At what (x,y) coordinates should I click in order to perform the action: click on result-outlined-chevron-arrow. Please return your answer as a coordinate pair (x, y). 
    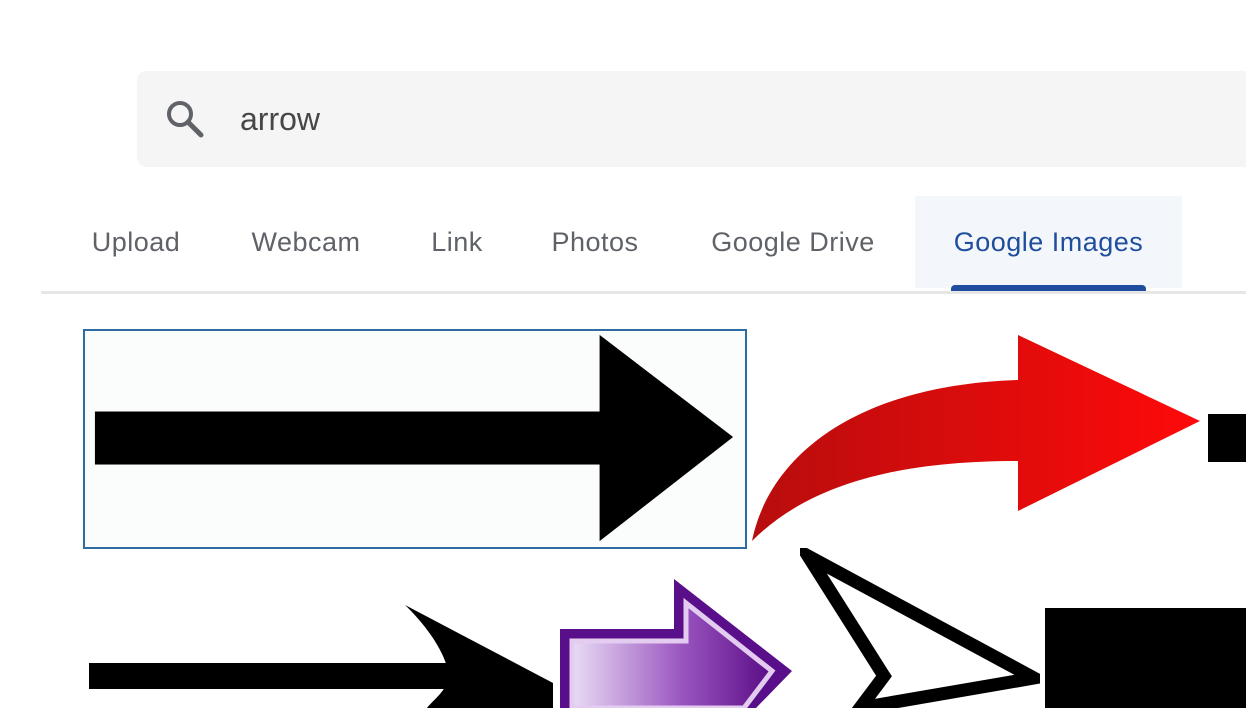
    Looking at the image, I should click on (920, 628).